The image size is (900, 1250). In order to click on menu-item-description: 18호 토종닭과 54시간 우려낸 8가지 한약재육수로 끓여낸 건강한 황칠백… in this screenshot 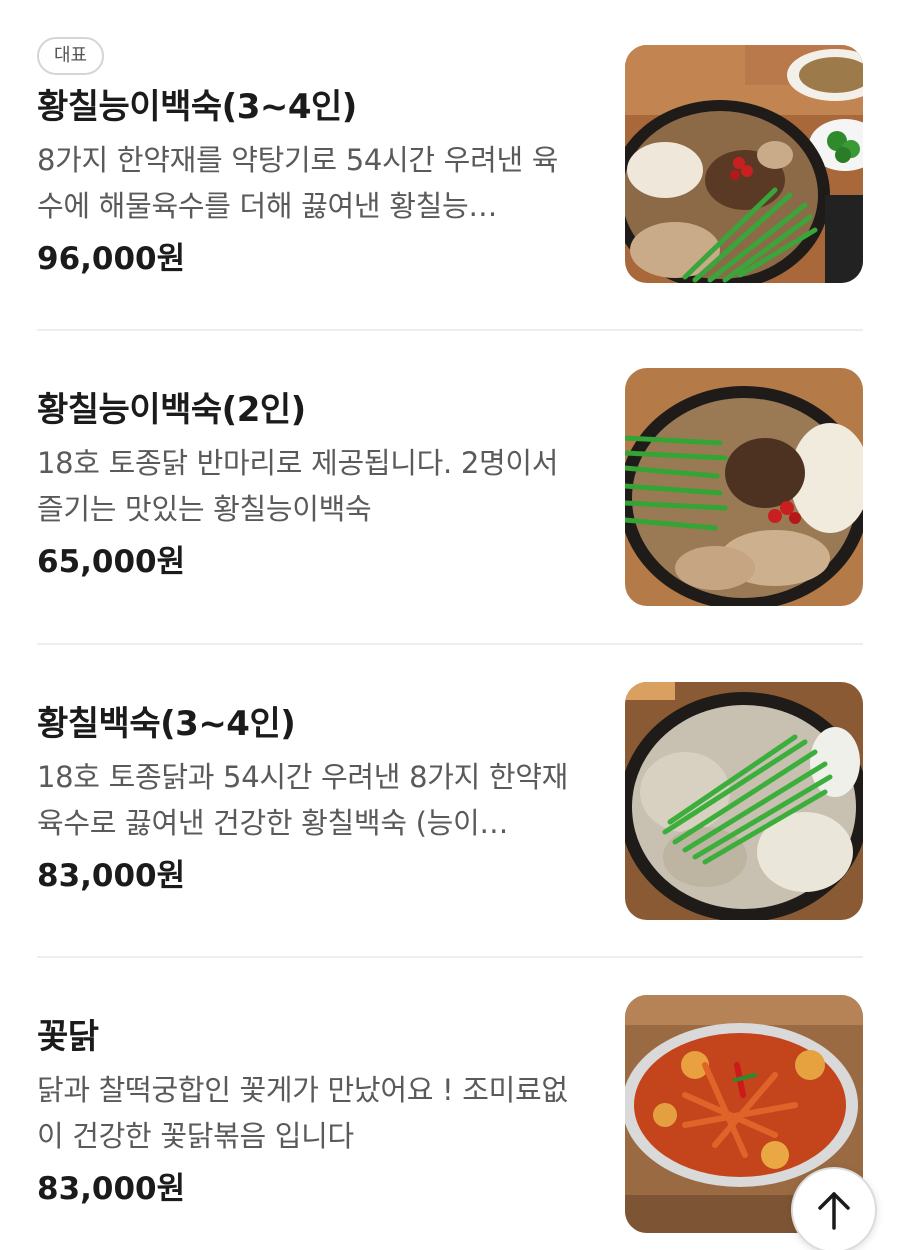, I will do `click(303, 800)`.